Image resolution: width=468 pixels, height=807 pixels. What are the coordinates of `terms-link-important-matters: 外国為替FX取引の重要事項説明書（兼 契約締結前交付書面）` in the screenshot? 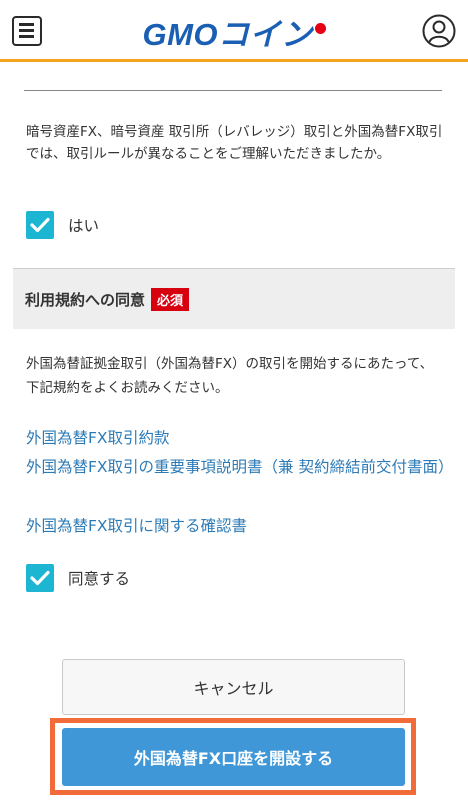 It's located at (239, 467).